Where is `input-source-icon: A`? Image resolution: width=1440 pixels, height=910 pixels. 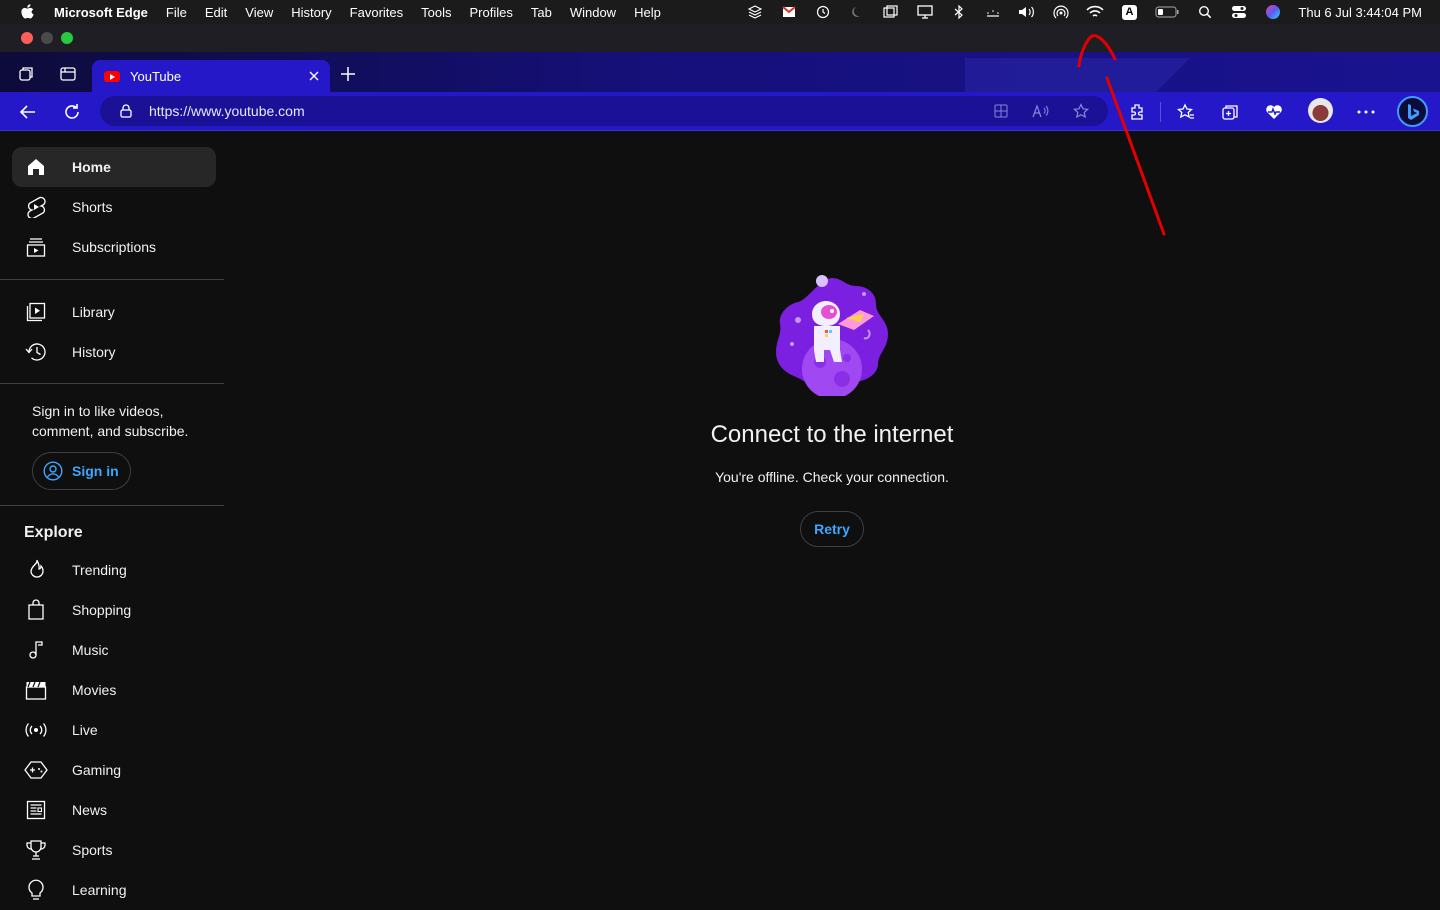 input-source-icon: A is located at coordinates (1129, 12).